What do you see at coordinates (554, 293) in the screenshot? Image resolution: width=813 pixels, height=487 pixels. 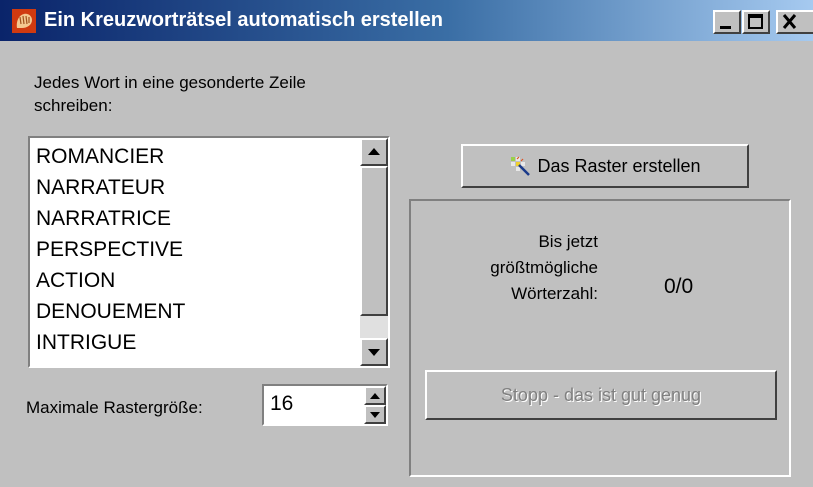 I see `status-label-line3: Wörterzahl:` at bounding box center [554, 293].